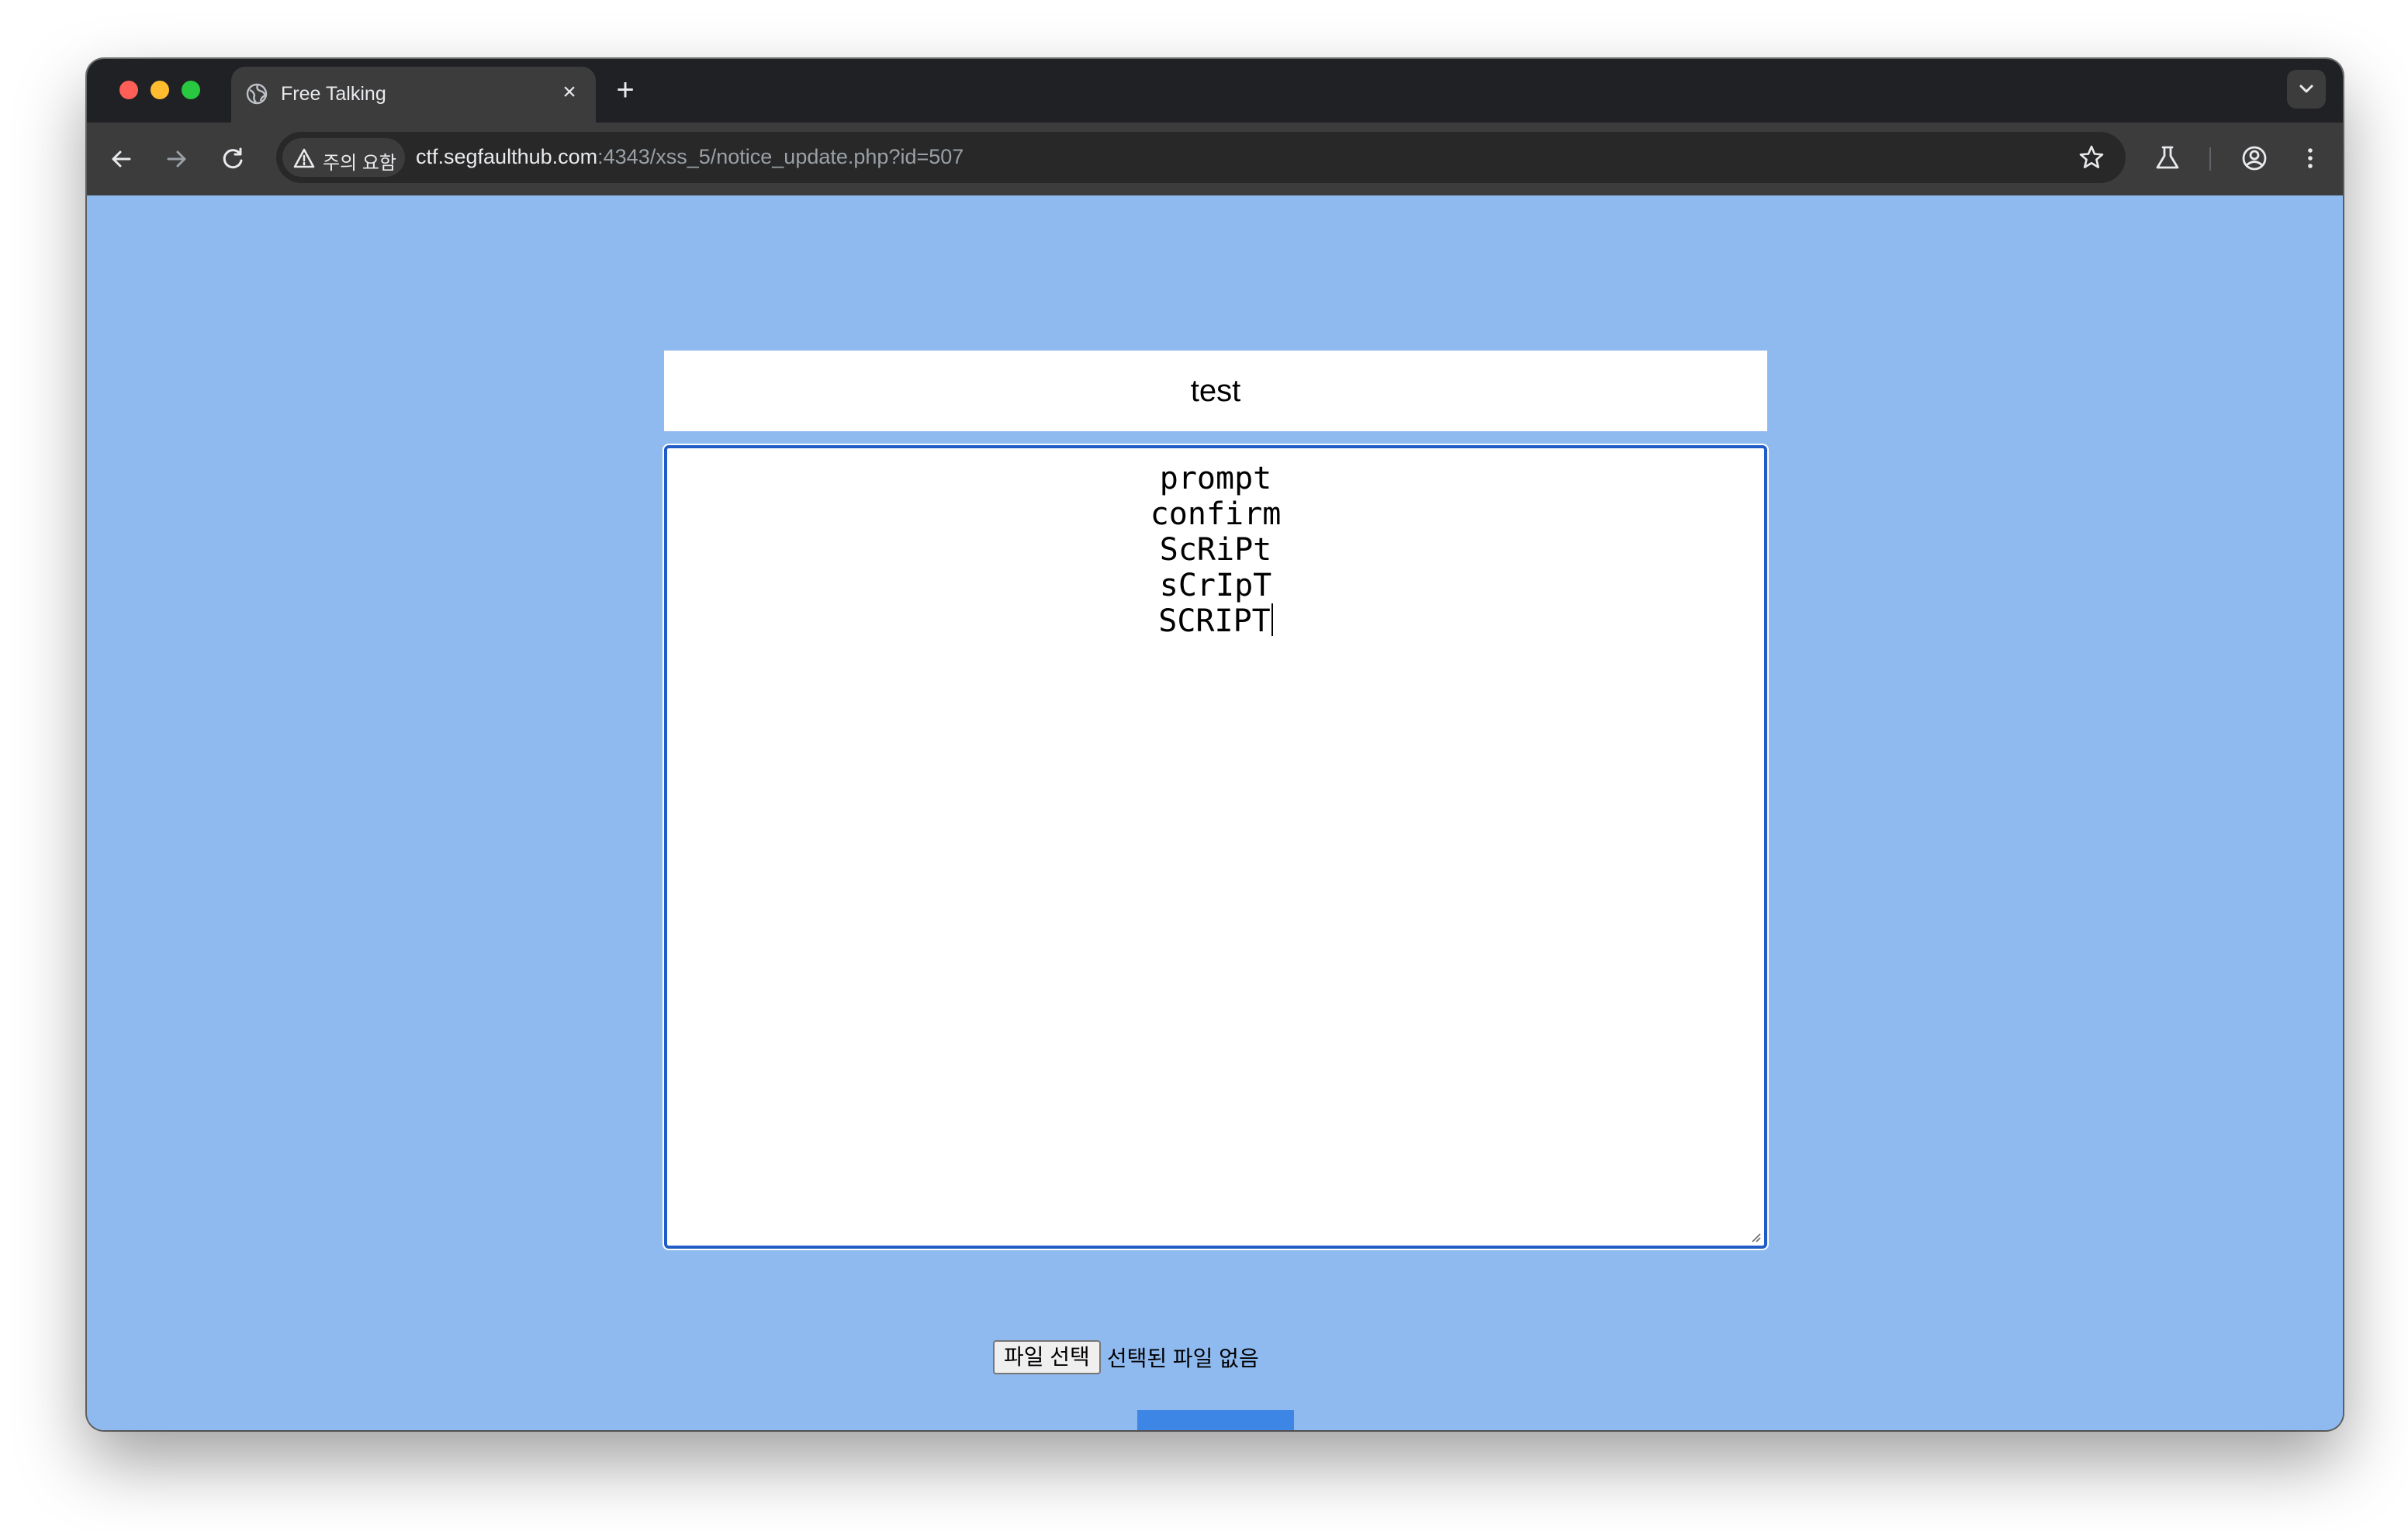 The image size is (2408, 1531). What do you see at coordinates (2254, 158) in the screenshot?
I see `account-circle-icon` at bounding box center [2254, 158].